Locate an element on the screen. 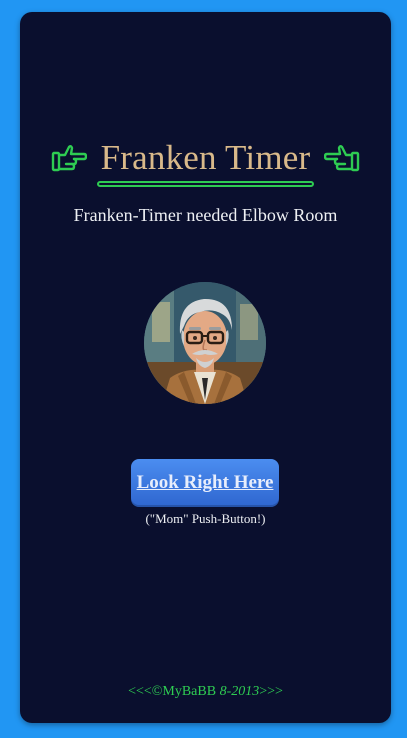  copyright-footer: <<<©MyBaBB 8-2013>>> is located at coordinates (205, 692).